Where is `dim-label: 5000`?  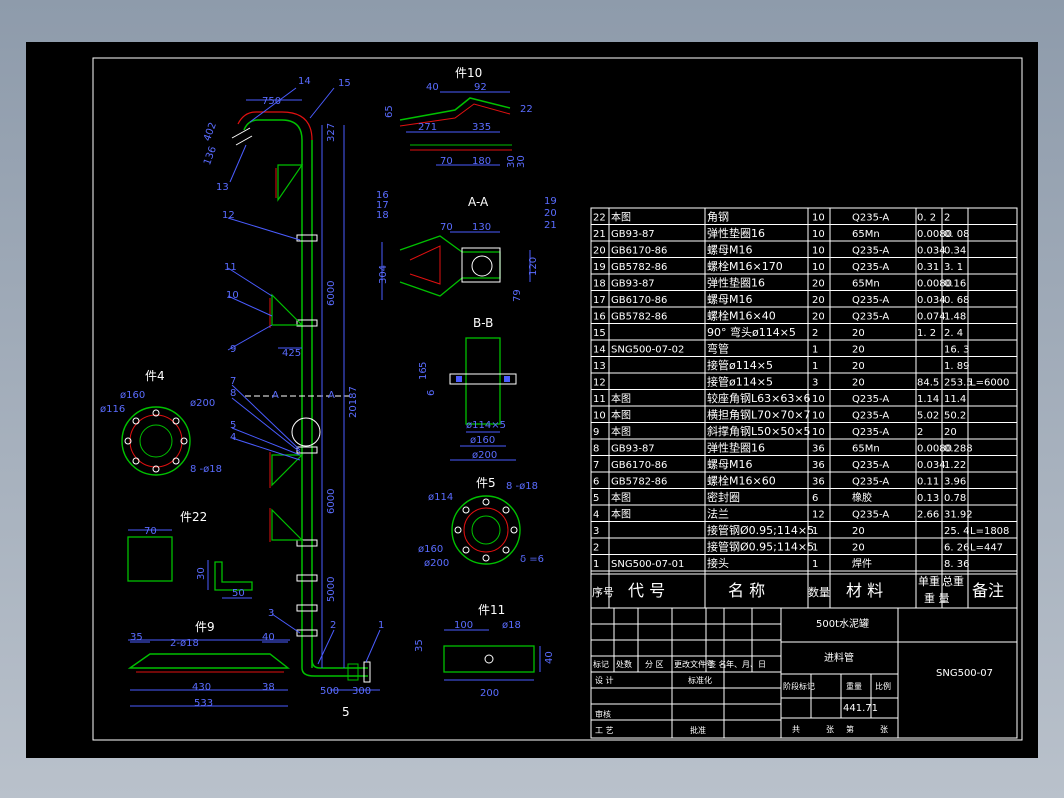 dim-label: 5000 is located at coordinates (331, 589).